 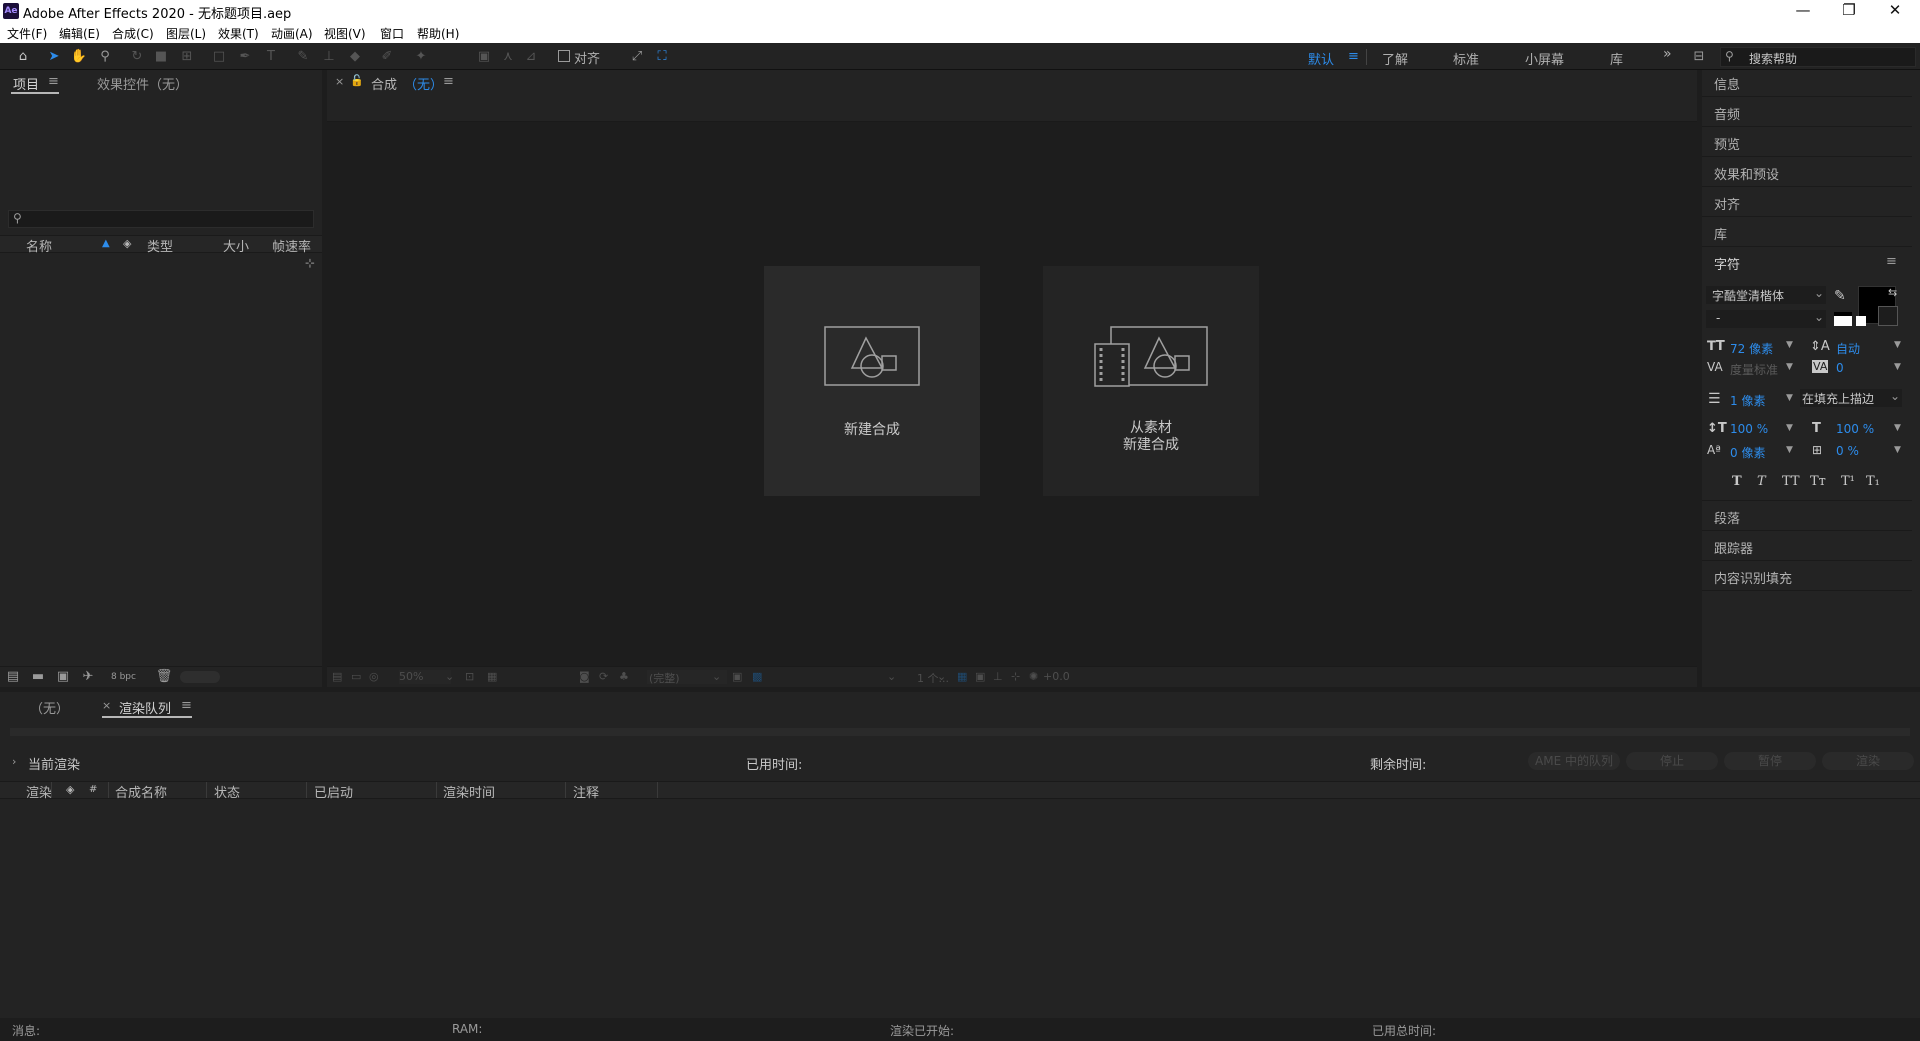 What do you see at coordinates (27, 33) in the screenshot?
I see `menu-file: 文件(F)` at bounding box center [27, 33].